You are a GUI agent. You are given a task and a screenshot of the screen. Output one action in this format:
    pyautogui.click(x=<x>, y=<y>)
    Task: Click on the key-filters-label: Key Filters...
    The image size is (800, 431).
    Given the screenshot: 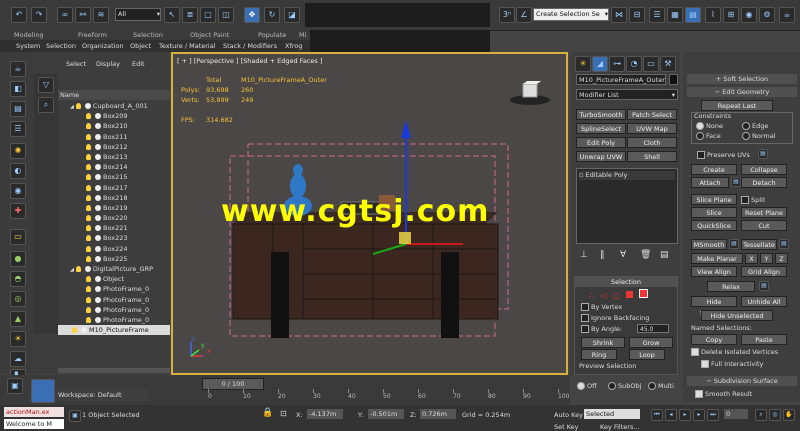 What is the action you would take?
    pyautogui.click(x=620, y=427)
    